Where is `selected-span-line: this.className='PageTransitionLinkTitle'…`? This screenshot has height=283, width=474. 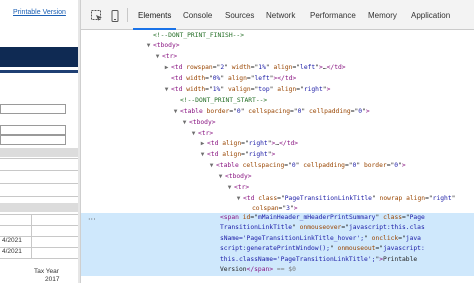 selected-span-line: this.className='PageTransitionLinkTitle'… is located at coordinates (347, 260).